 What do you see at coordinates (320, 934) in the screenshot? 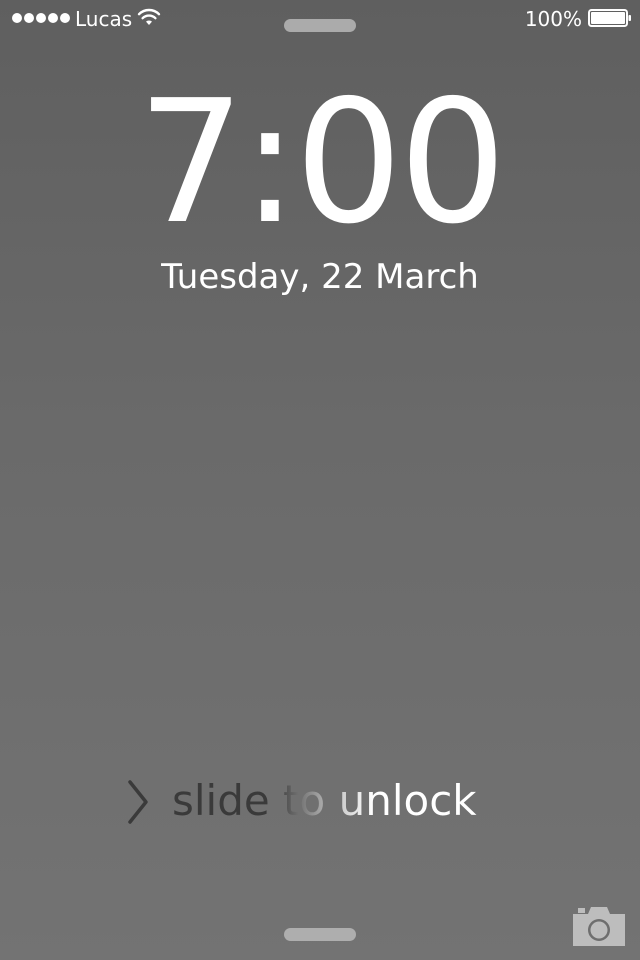
I see `control-center-grabber` at bounding box center [320, 934].